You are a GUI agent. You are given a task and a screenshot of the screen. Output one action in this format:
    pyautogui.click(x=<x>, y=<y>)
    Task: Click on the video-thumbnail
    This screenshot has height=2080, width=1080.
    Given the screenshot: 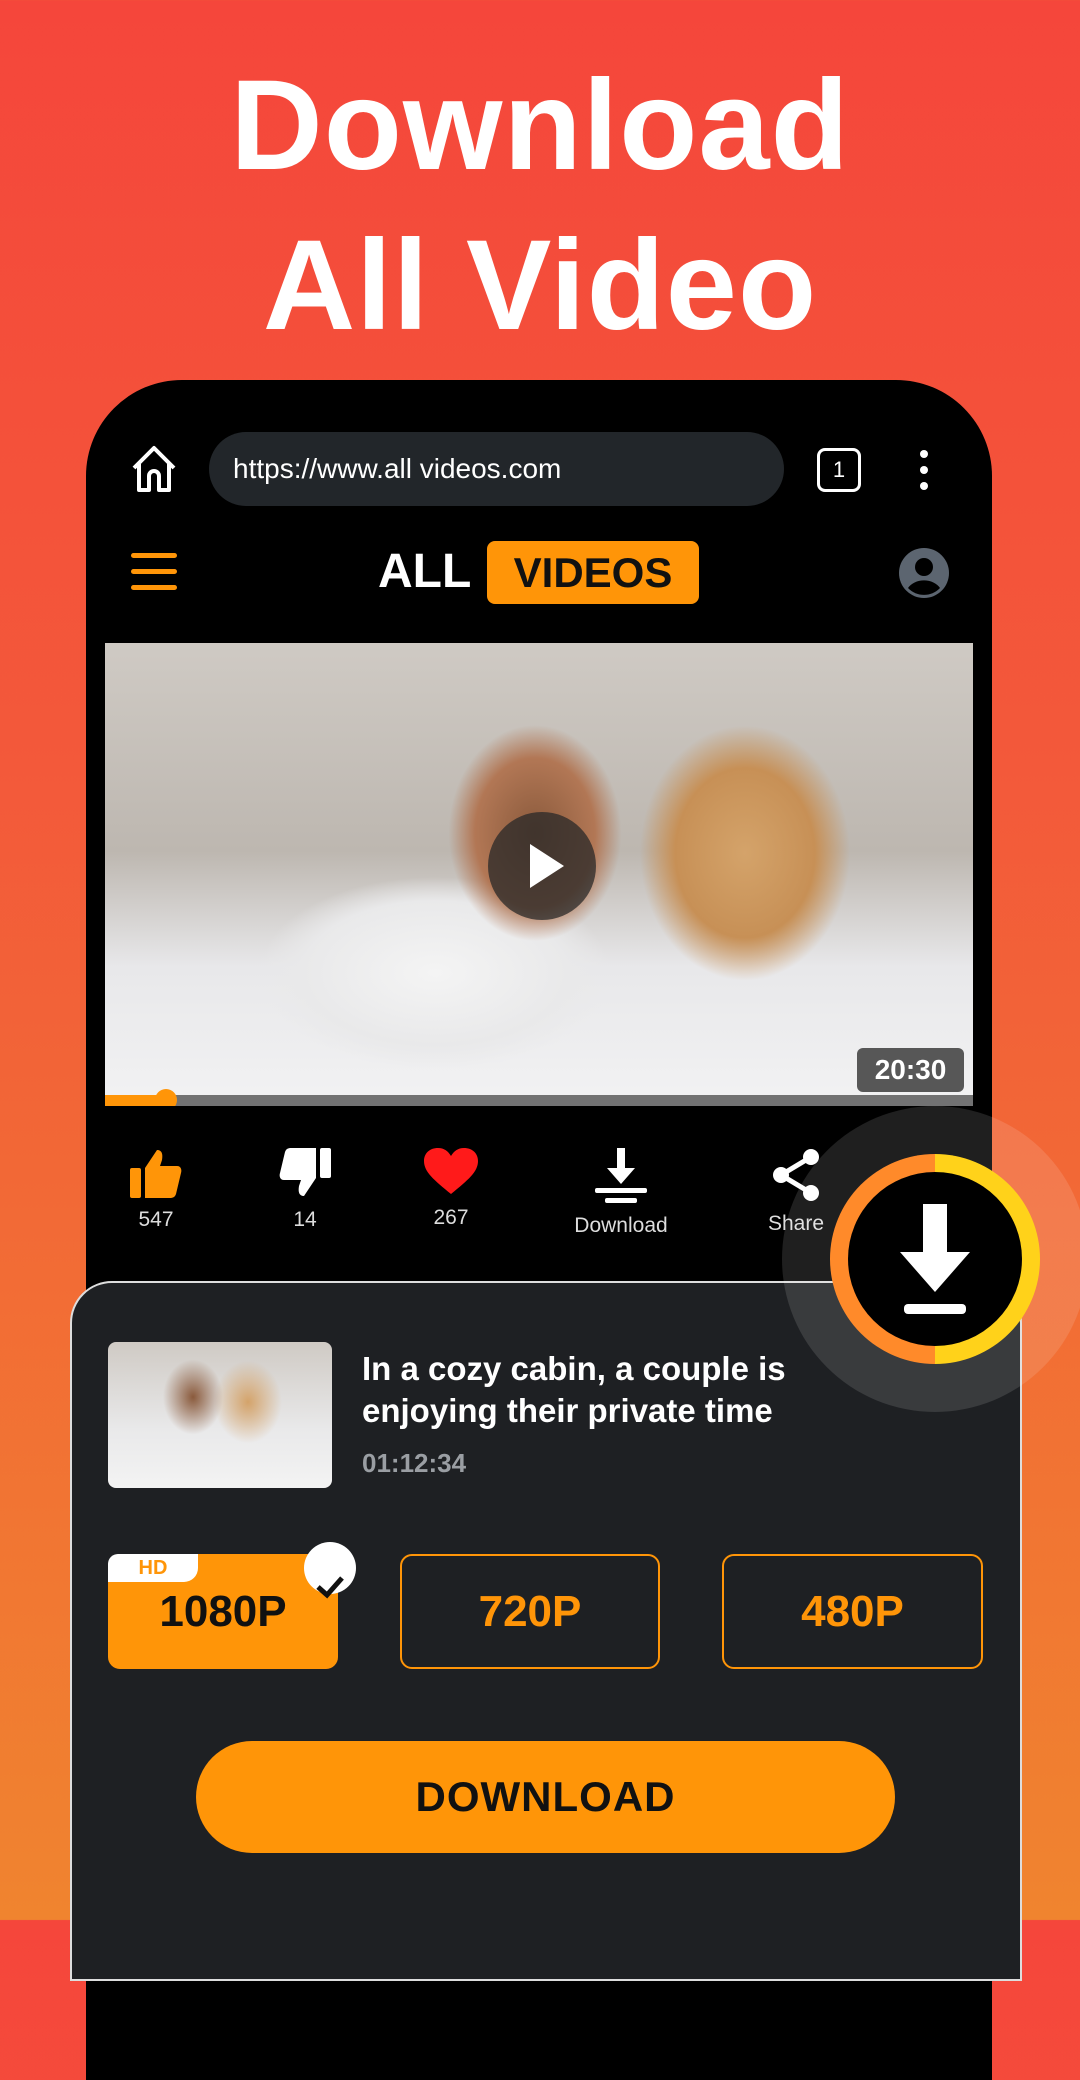 What is the action you would take?
    pyautogui.click(x=220, y=1415)
    